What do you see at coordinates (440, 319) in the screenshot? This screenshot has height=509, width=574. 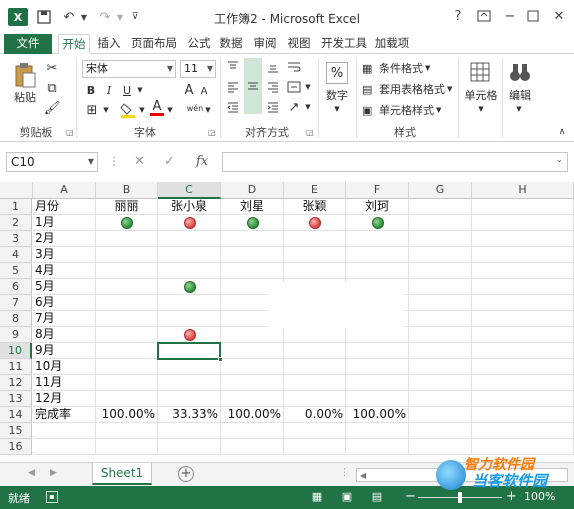 I see `cell-g8` at bounding box center [440, 319].